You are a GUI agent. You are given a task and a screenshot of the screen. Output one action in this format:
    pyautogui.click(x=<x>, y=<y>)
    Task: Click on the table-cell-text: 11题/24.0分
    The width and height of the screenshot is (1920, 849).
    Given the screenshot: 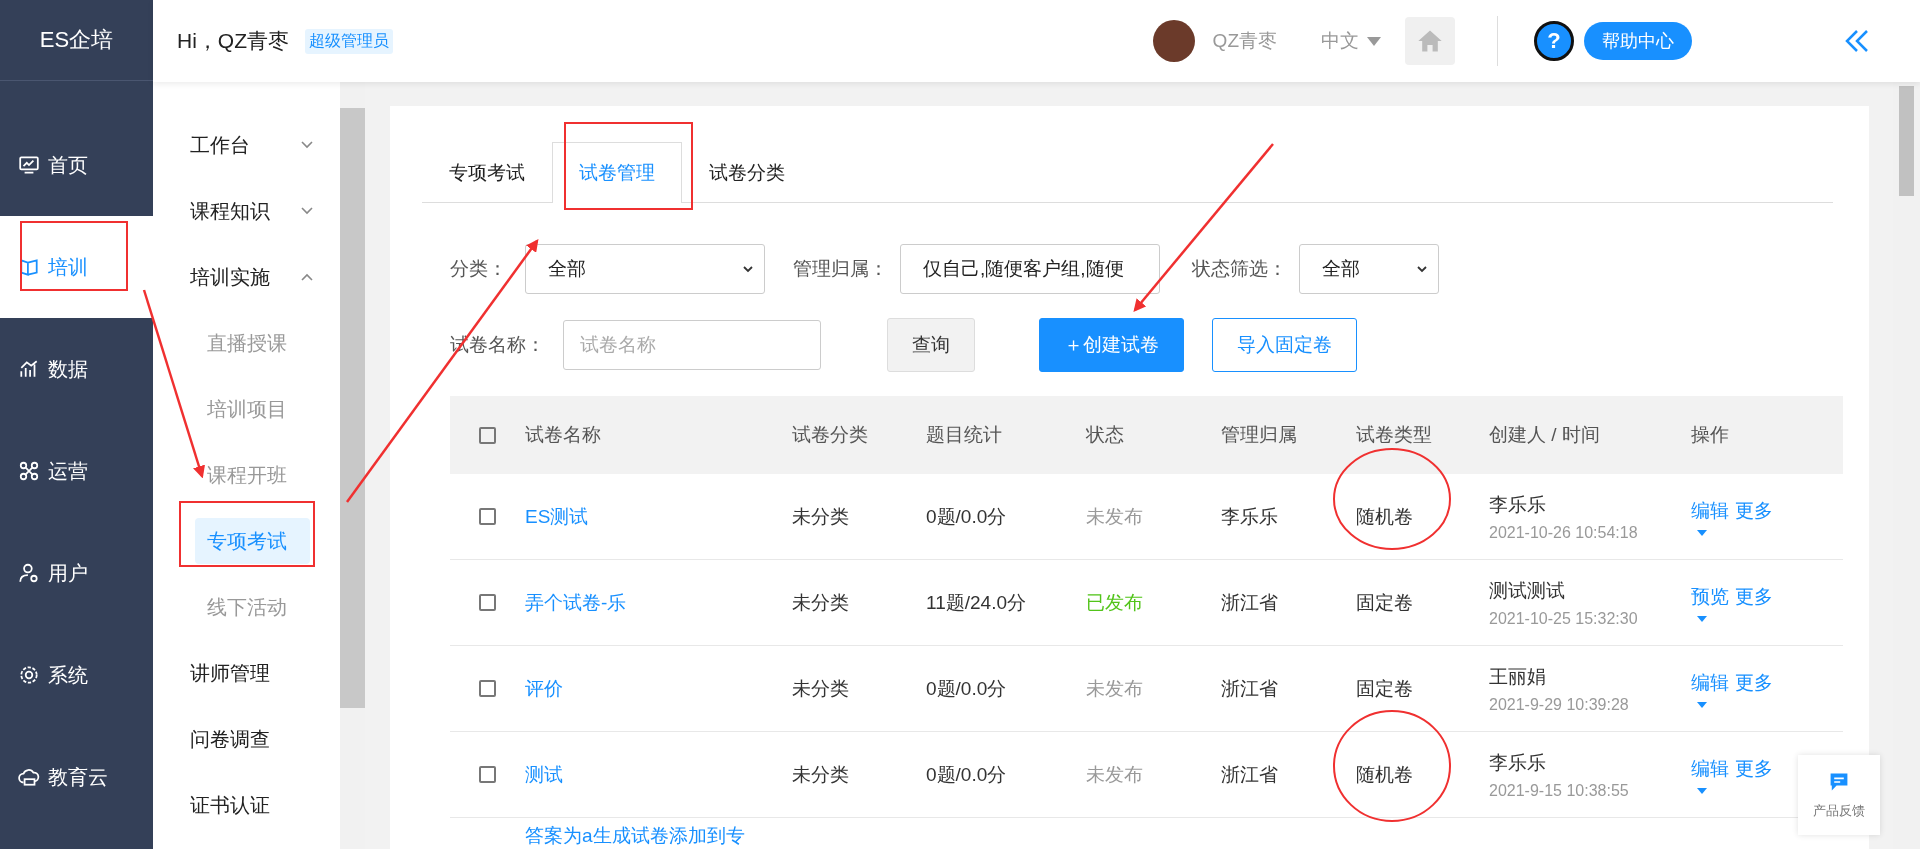 What is the action you would take?
    pyautogui.click(x=976, y=602)
    